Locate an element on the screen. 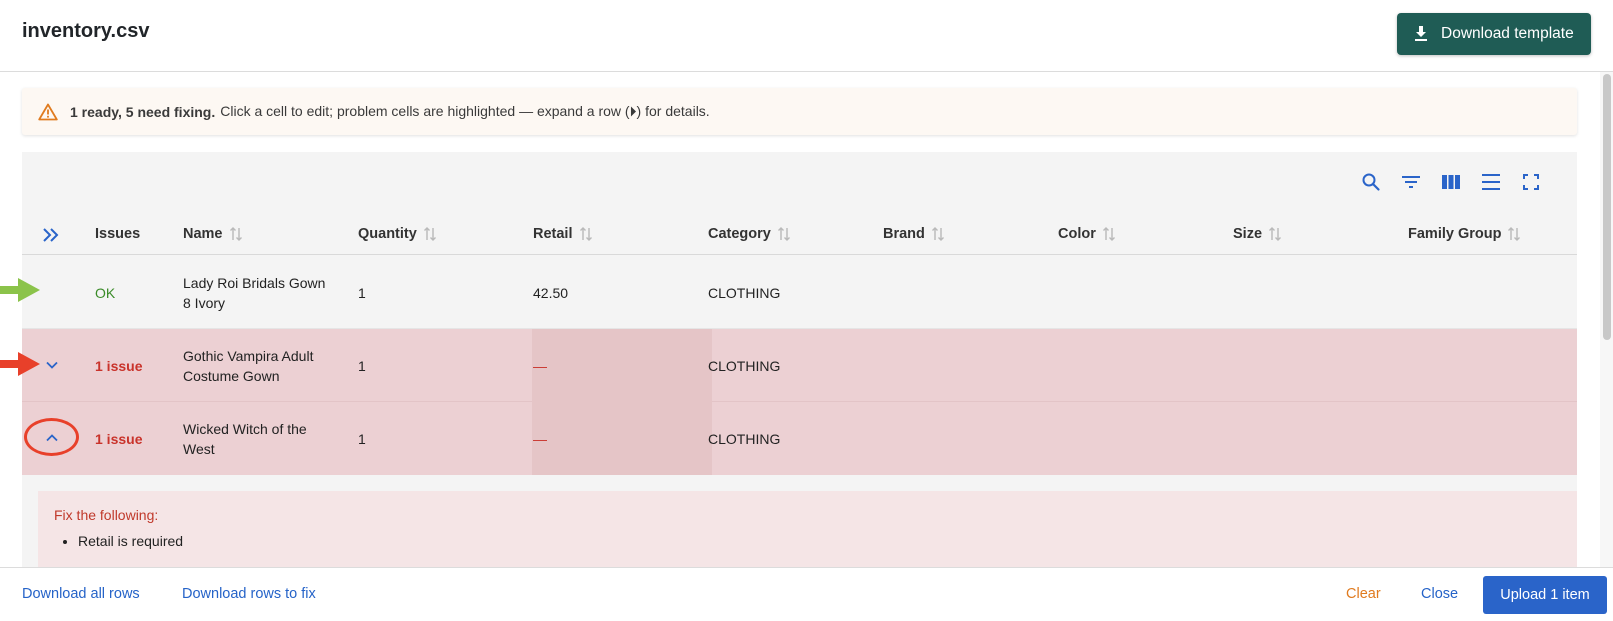  page-title: inventory.csv is located at coordinates (86, 31).